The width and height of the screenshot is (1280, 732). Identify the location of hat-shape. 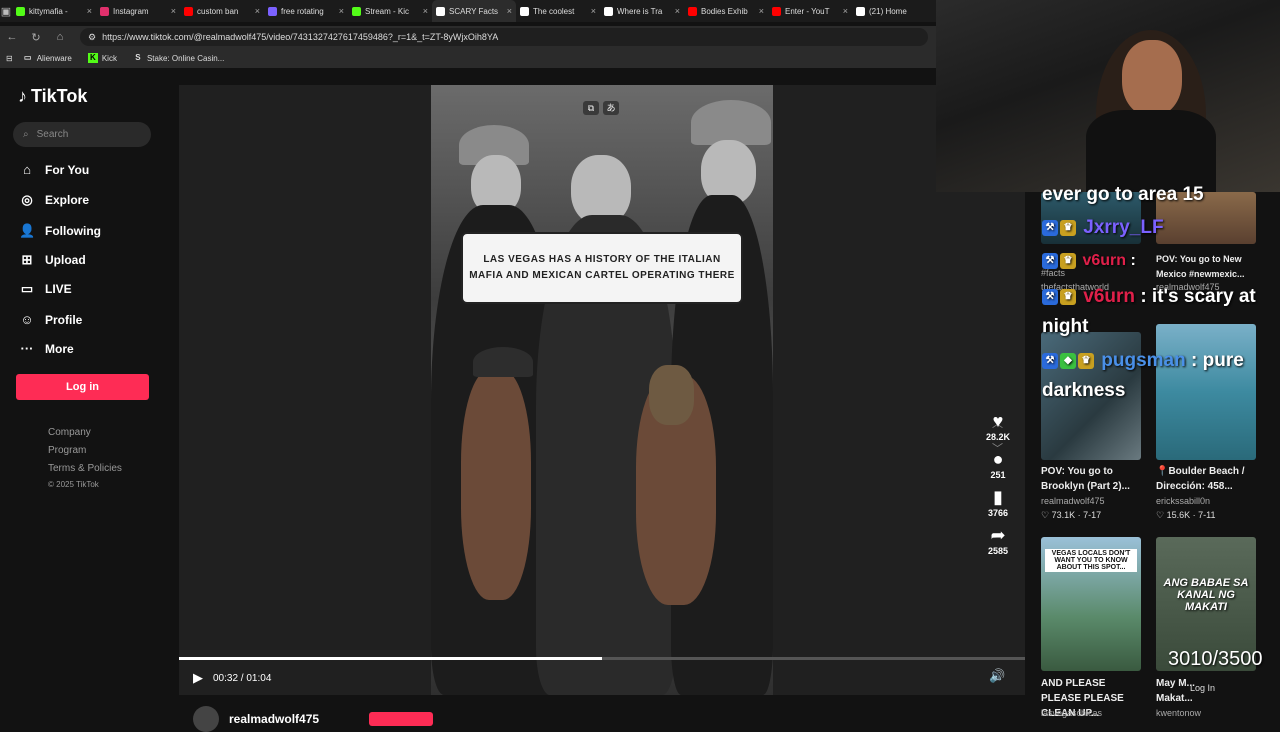
(731, 122).